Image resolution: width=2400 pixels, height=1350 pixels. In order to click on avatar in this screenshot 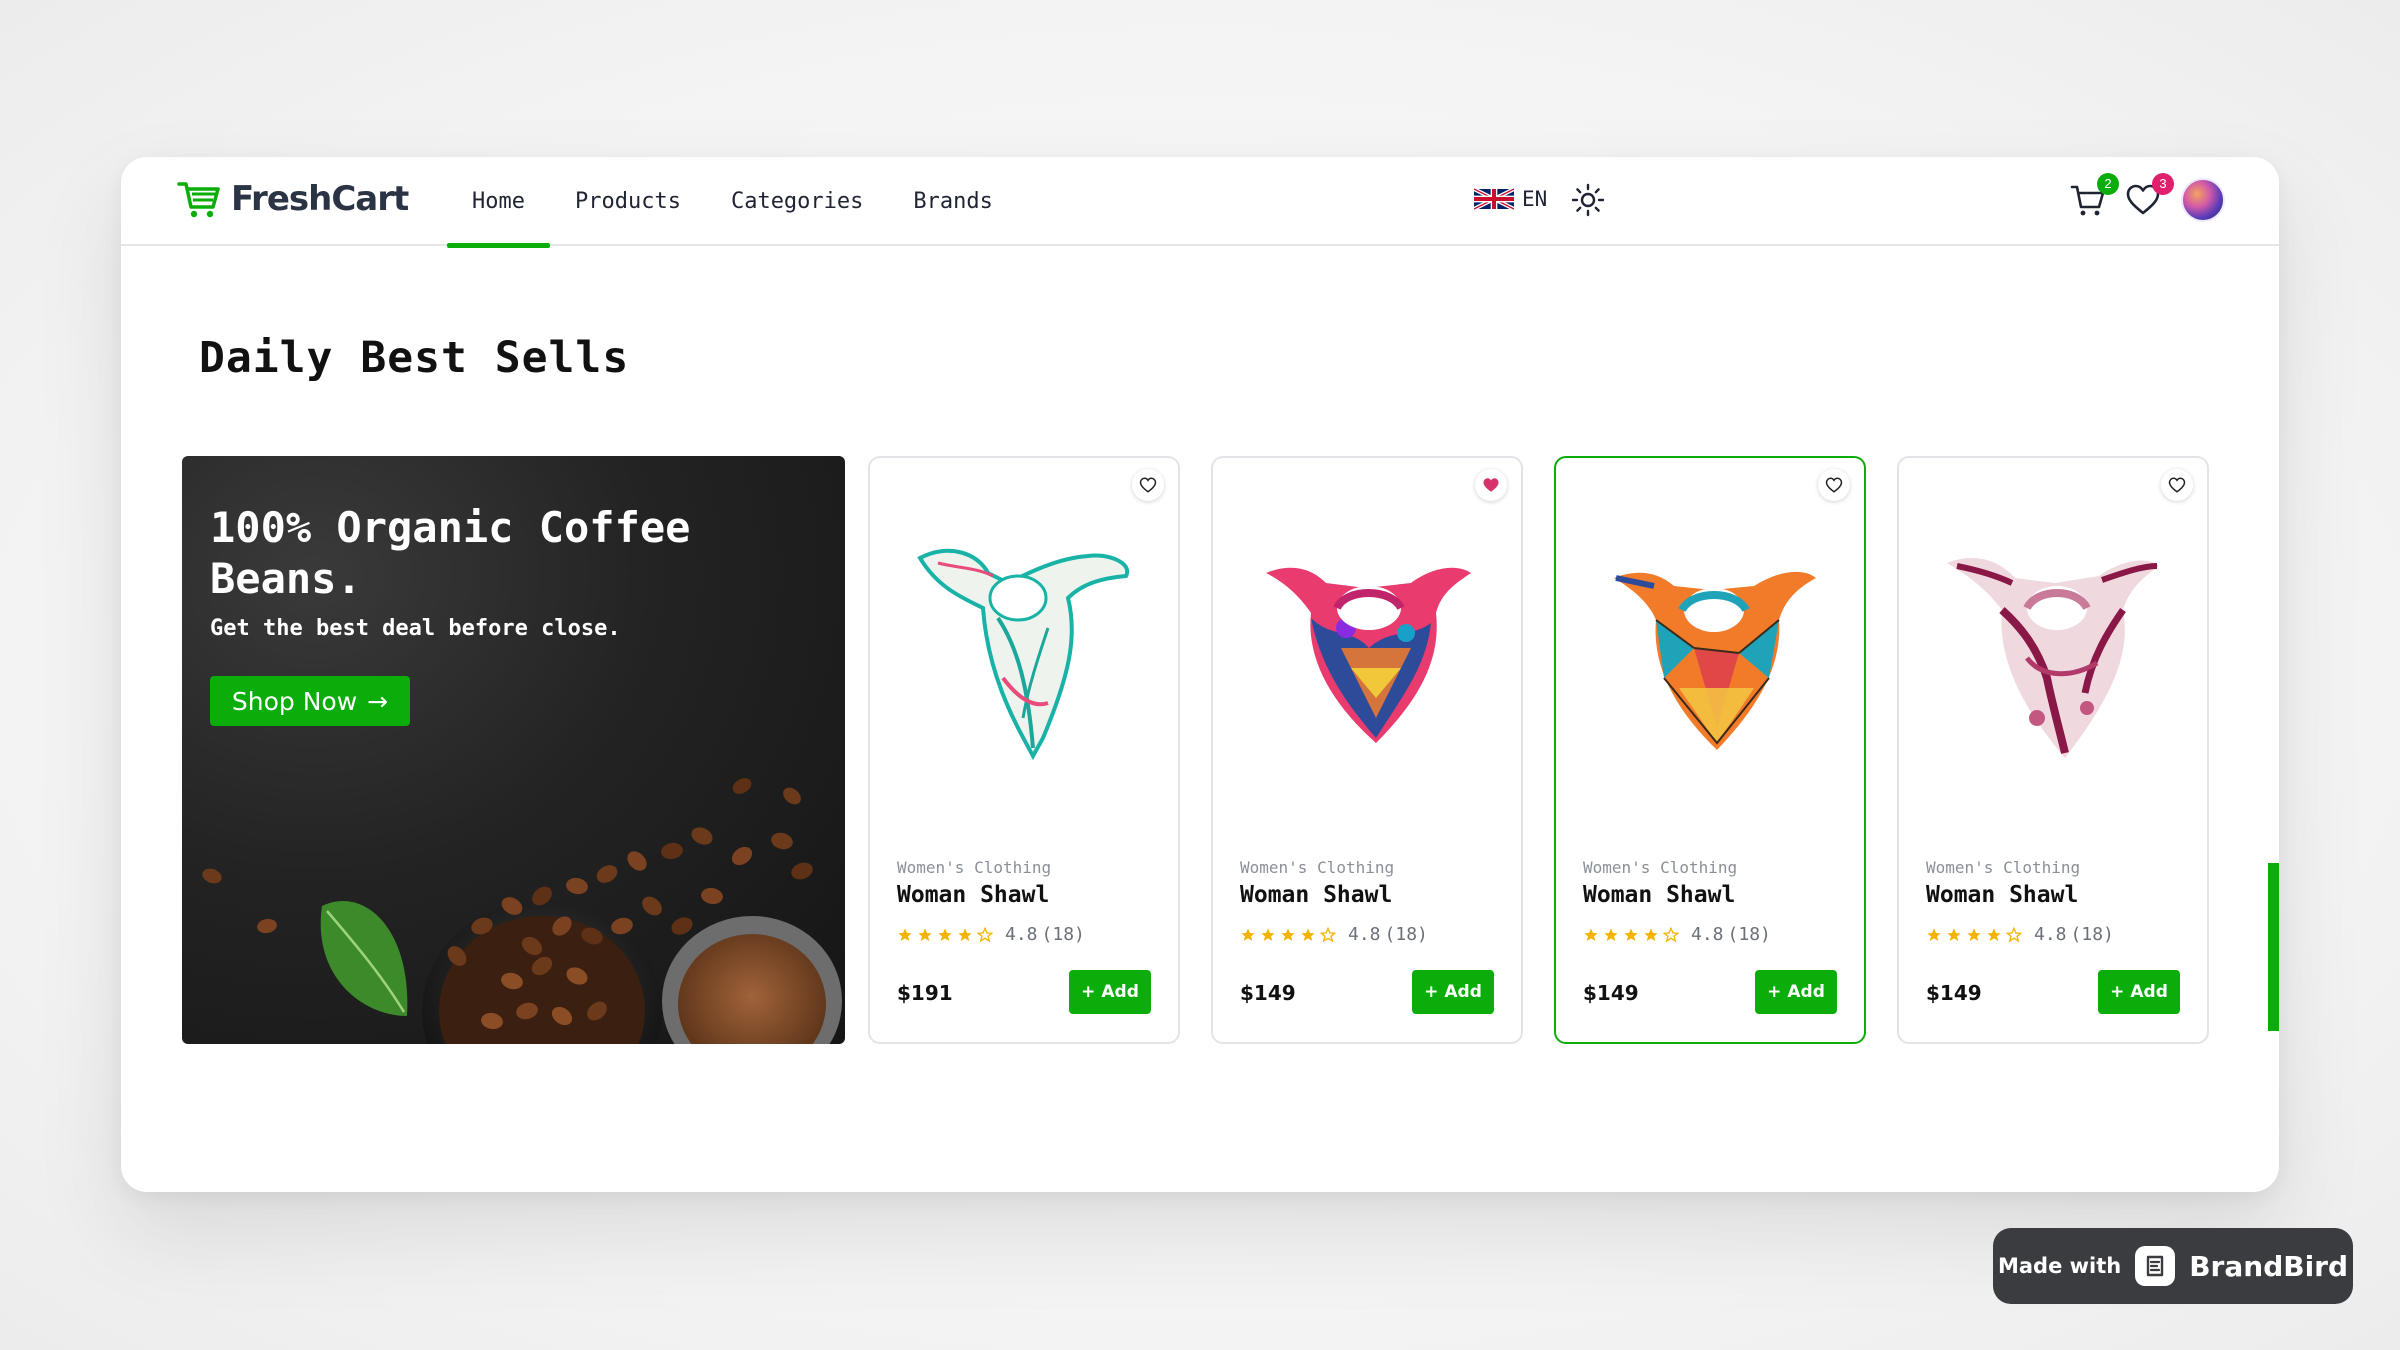, I will do `click(2203, 200)`.